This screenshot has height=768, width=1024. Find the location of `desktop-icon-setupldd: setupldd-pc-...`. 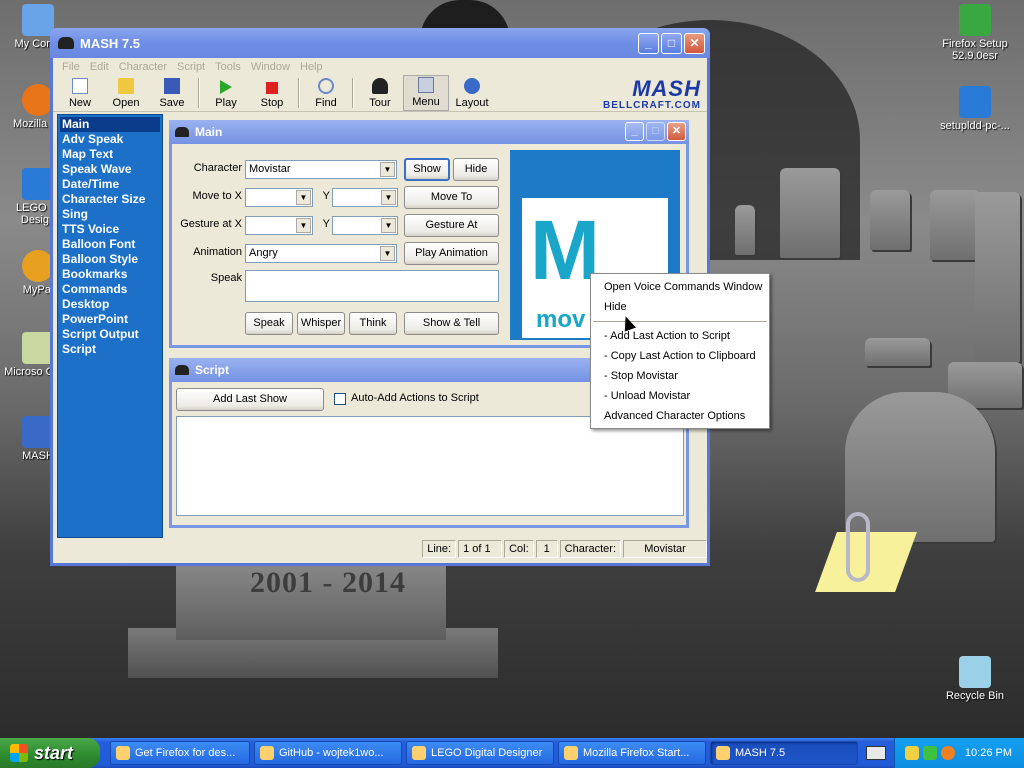

desktop-icon-setupldd: setupldd-pc-... is located at coordinates (975, 109).